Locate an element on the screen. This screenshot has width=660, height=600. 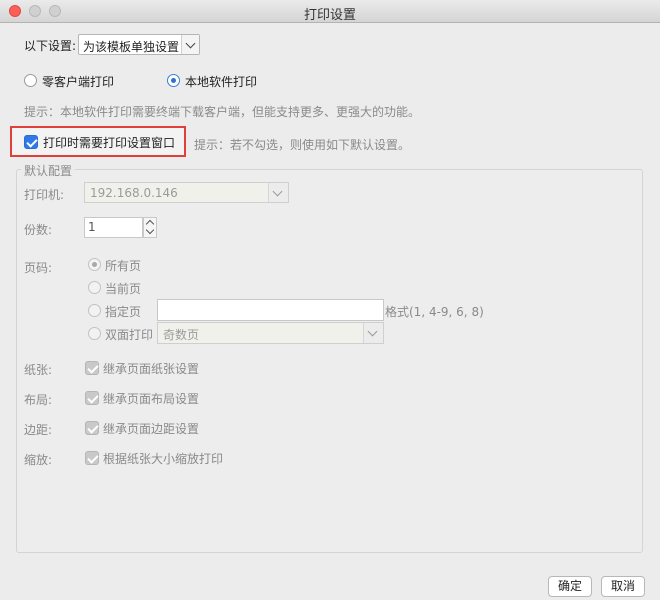
cancel-button: 取消 is located at coordinates (623, 586).